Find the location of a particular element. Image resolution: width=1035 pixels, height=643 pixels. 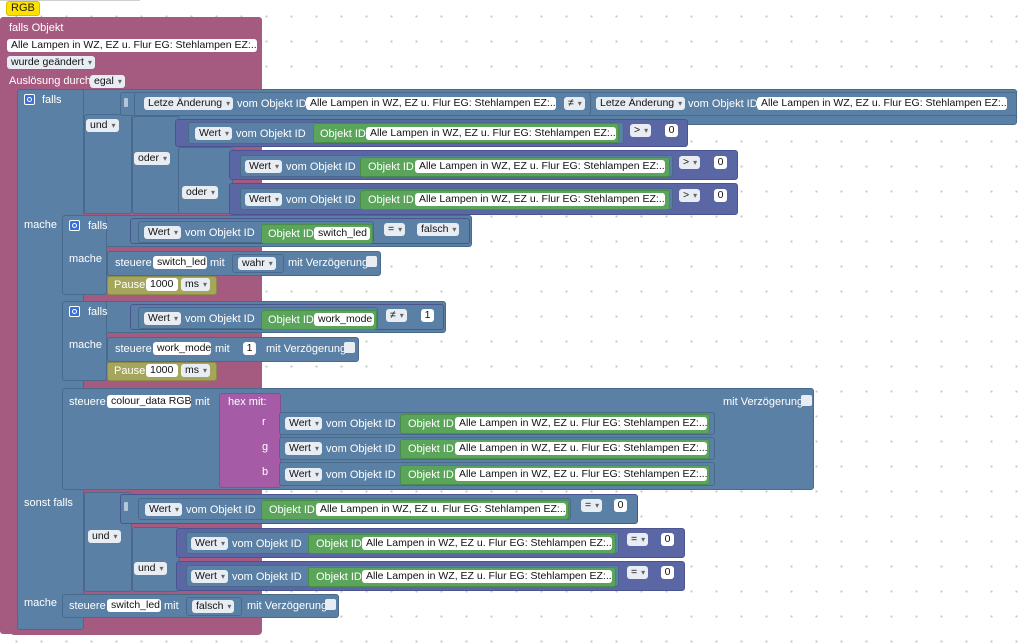

hex-label: hex mit: is located at coordinates (247, 402).